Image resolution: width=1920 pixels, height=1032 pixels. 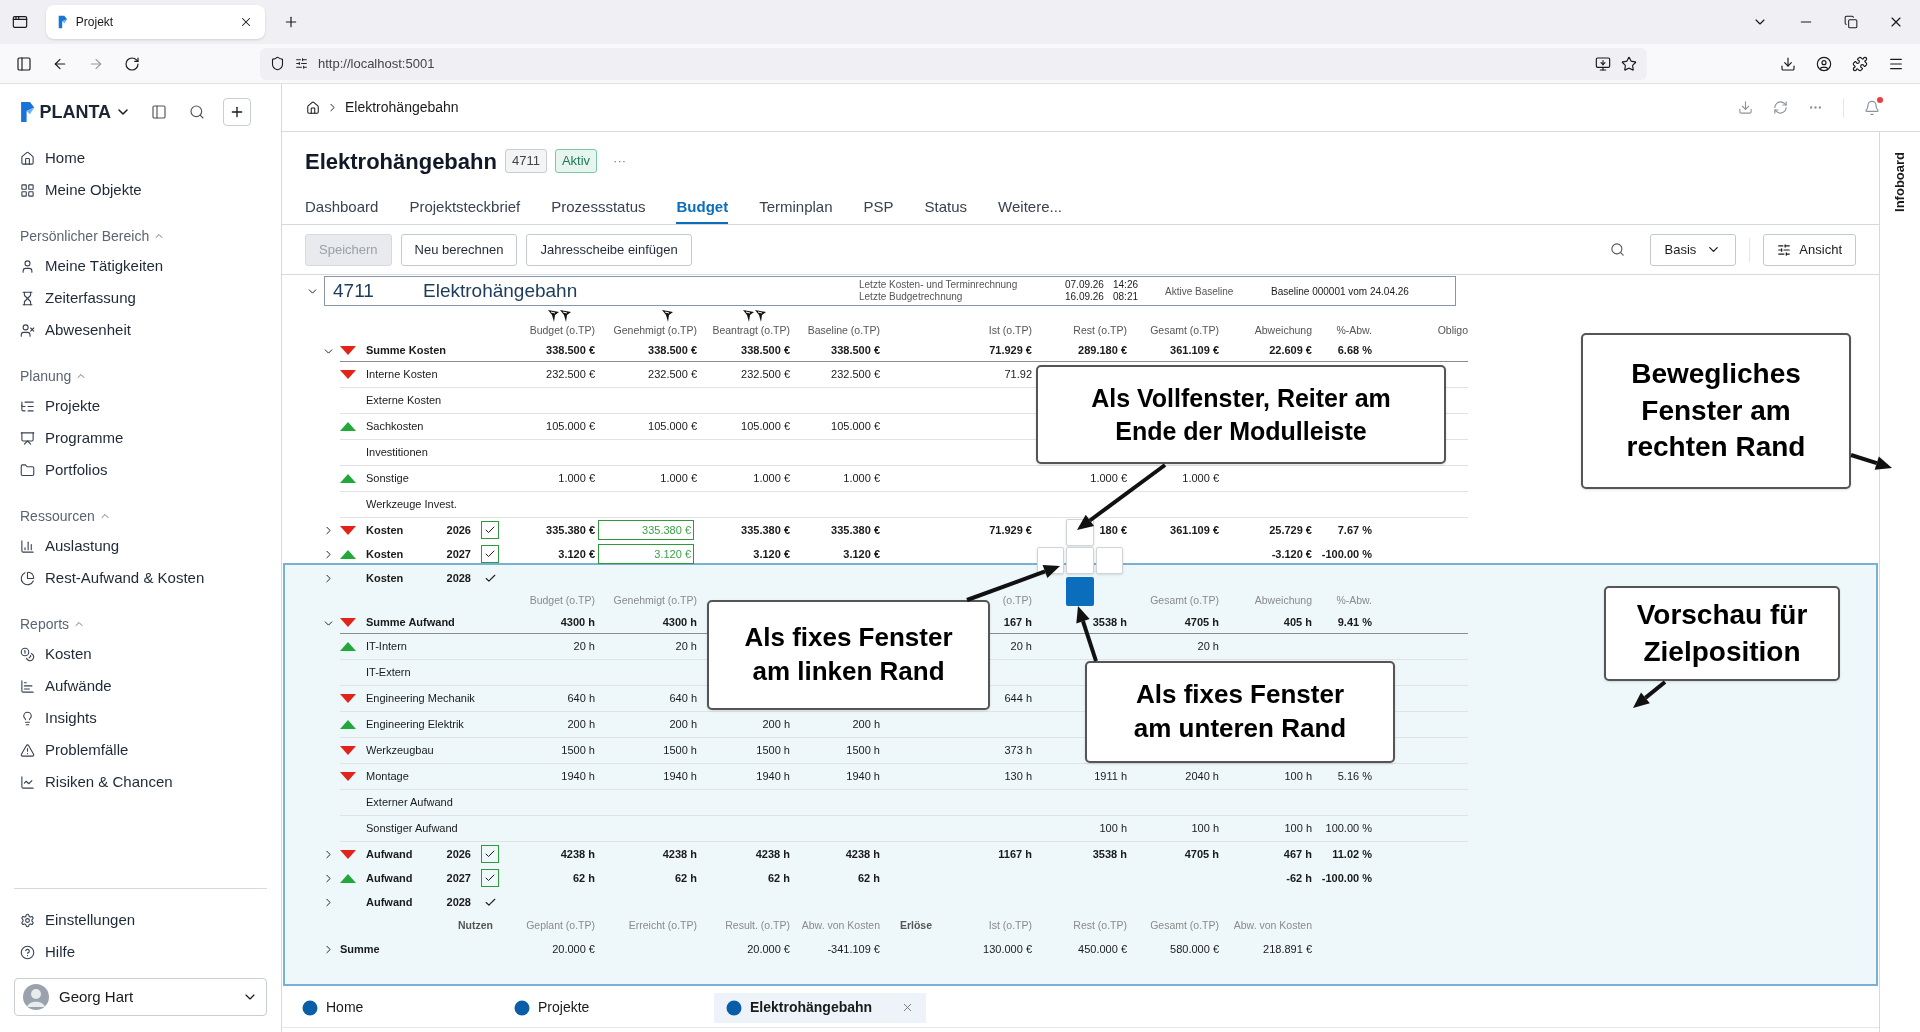 What do you see at coordinates (1629, 63) in the screenshot?
I see `bookmark-star-icon` at bounding box center [1629, 63].